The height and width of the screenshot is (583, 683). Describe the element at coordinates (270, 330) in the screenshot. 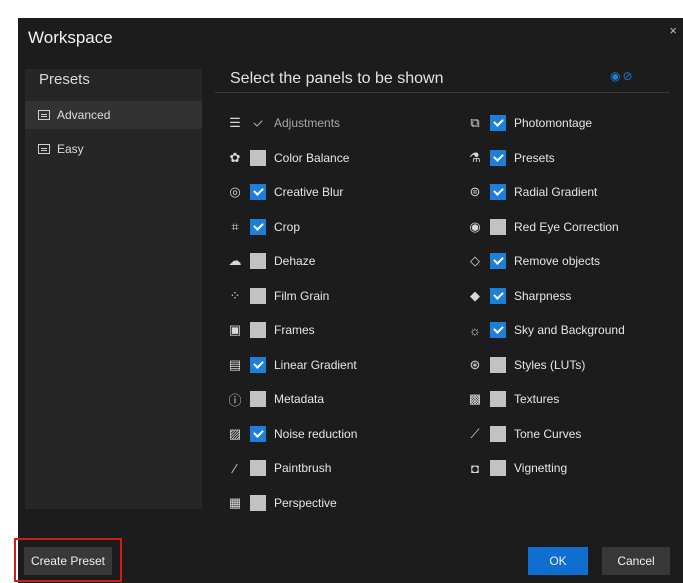

I see `panel-row: ▣ Frames` at that location.